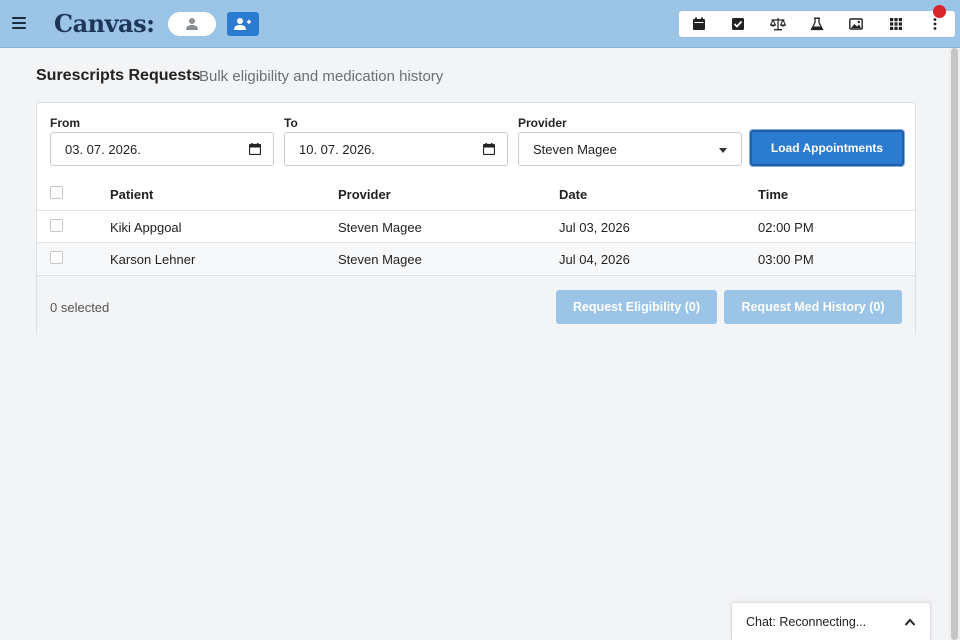 Image resolution: width=960 pixels, height=640 pixels. I want to click on calendar-icon, so click(698, 24).